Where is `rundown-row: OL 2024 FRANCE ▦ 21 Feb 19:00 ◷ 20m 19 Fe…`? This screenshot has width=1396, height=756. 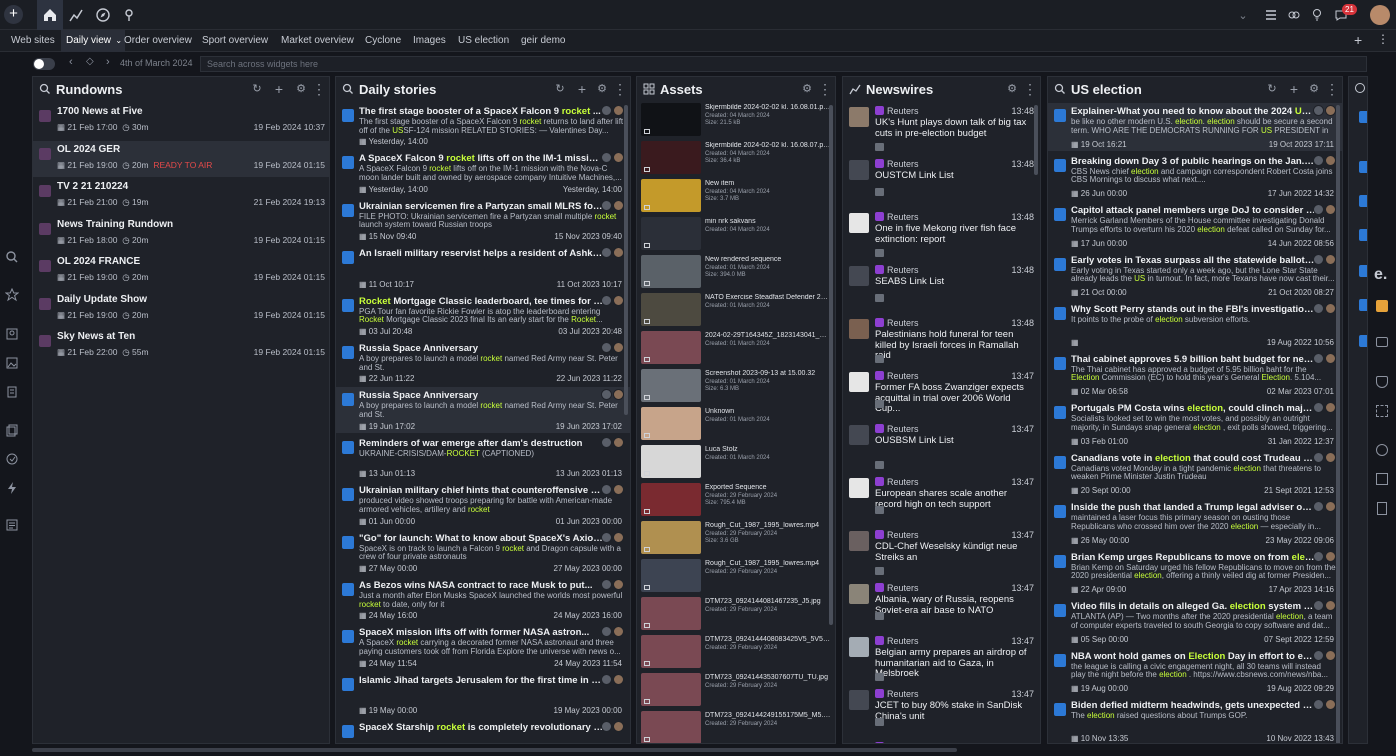
rundown-row: OL 2024 FRANCE ▦ 21 Feb 19:00 ◷ 20m 19 Fe… is located at coordinates (181, 271).